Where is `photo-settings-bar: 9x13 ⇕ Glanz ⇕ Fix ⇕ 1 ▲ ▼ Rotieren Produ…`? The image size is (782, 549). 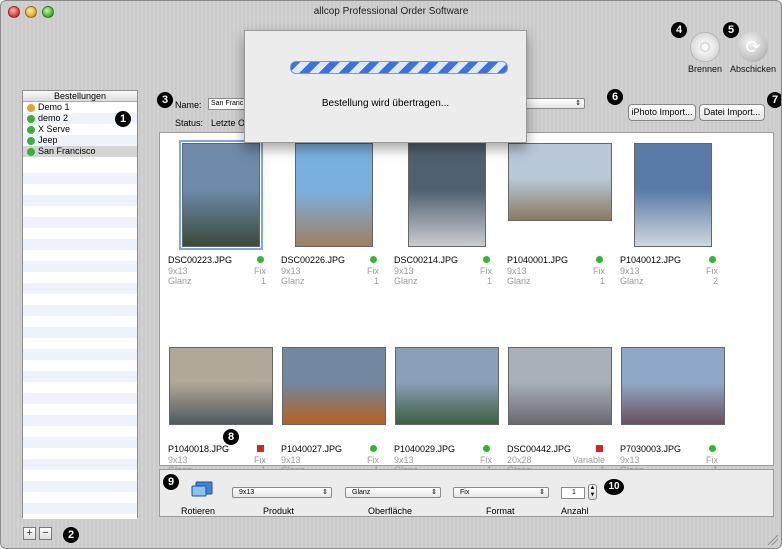 photo-settings-bar: 9x13 ⇕ Glanz ⇕ Fix ⇕ 1 ▲ ▼ Rotieren Produ… is located at coordinates (466, 493).